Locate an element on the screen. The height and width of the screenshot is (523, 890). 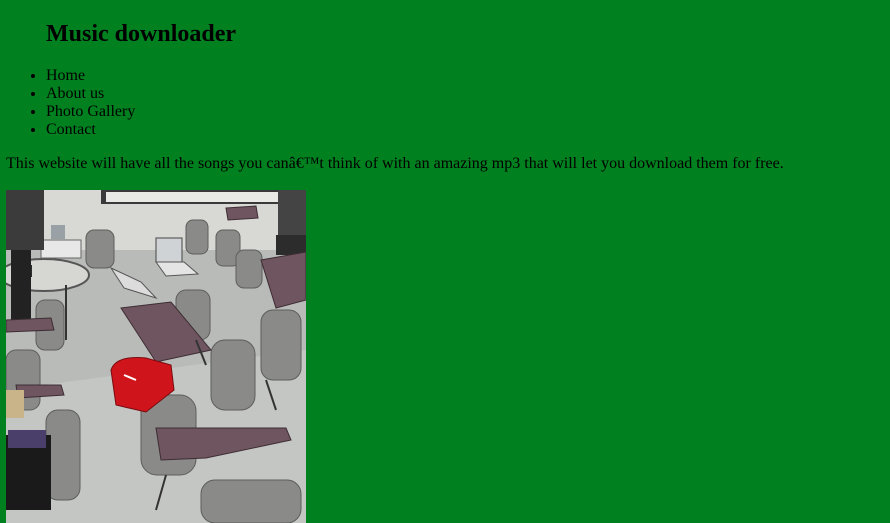
nav-item-contact: Contact is located at coordinates (90, 130).